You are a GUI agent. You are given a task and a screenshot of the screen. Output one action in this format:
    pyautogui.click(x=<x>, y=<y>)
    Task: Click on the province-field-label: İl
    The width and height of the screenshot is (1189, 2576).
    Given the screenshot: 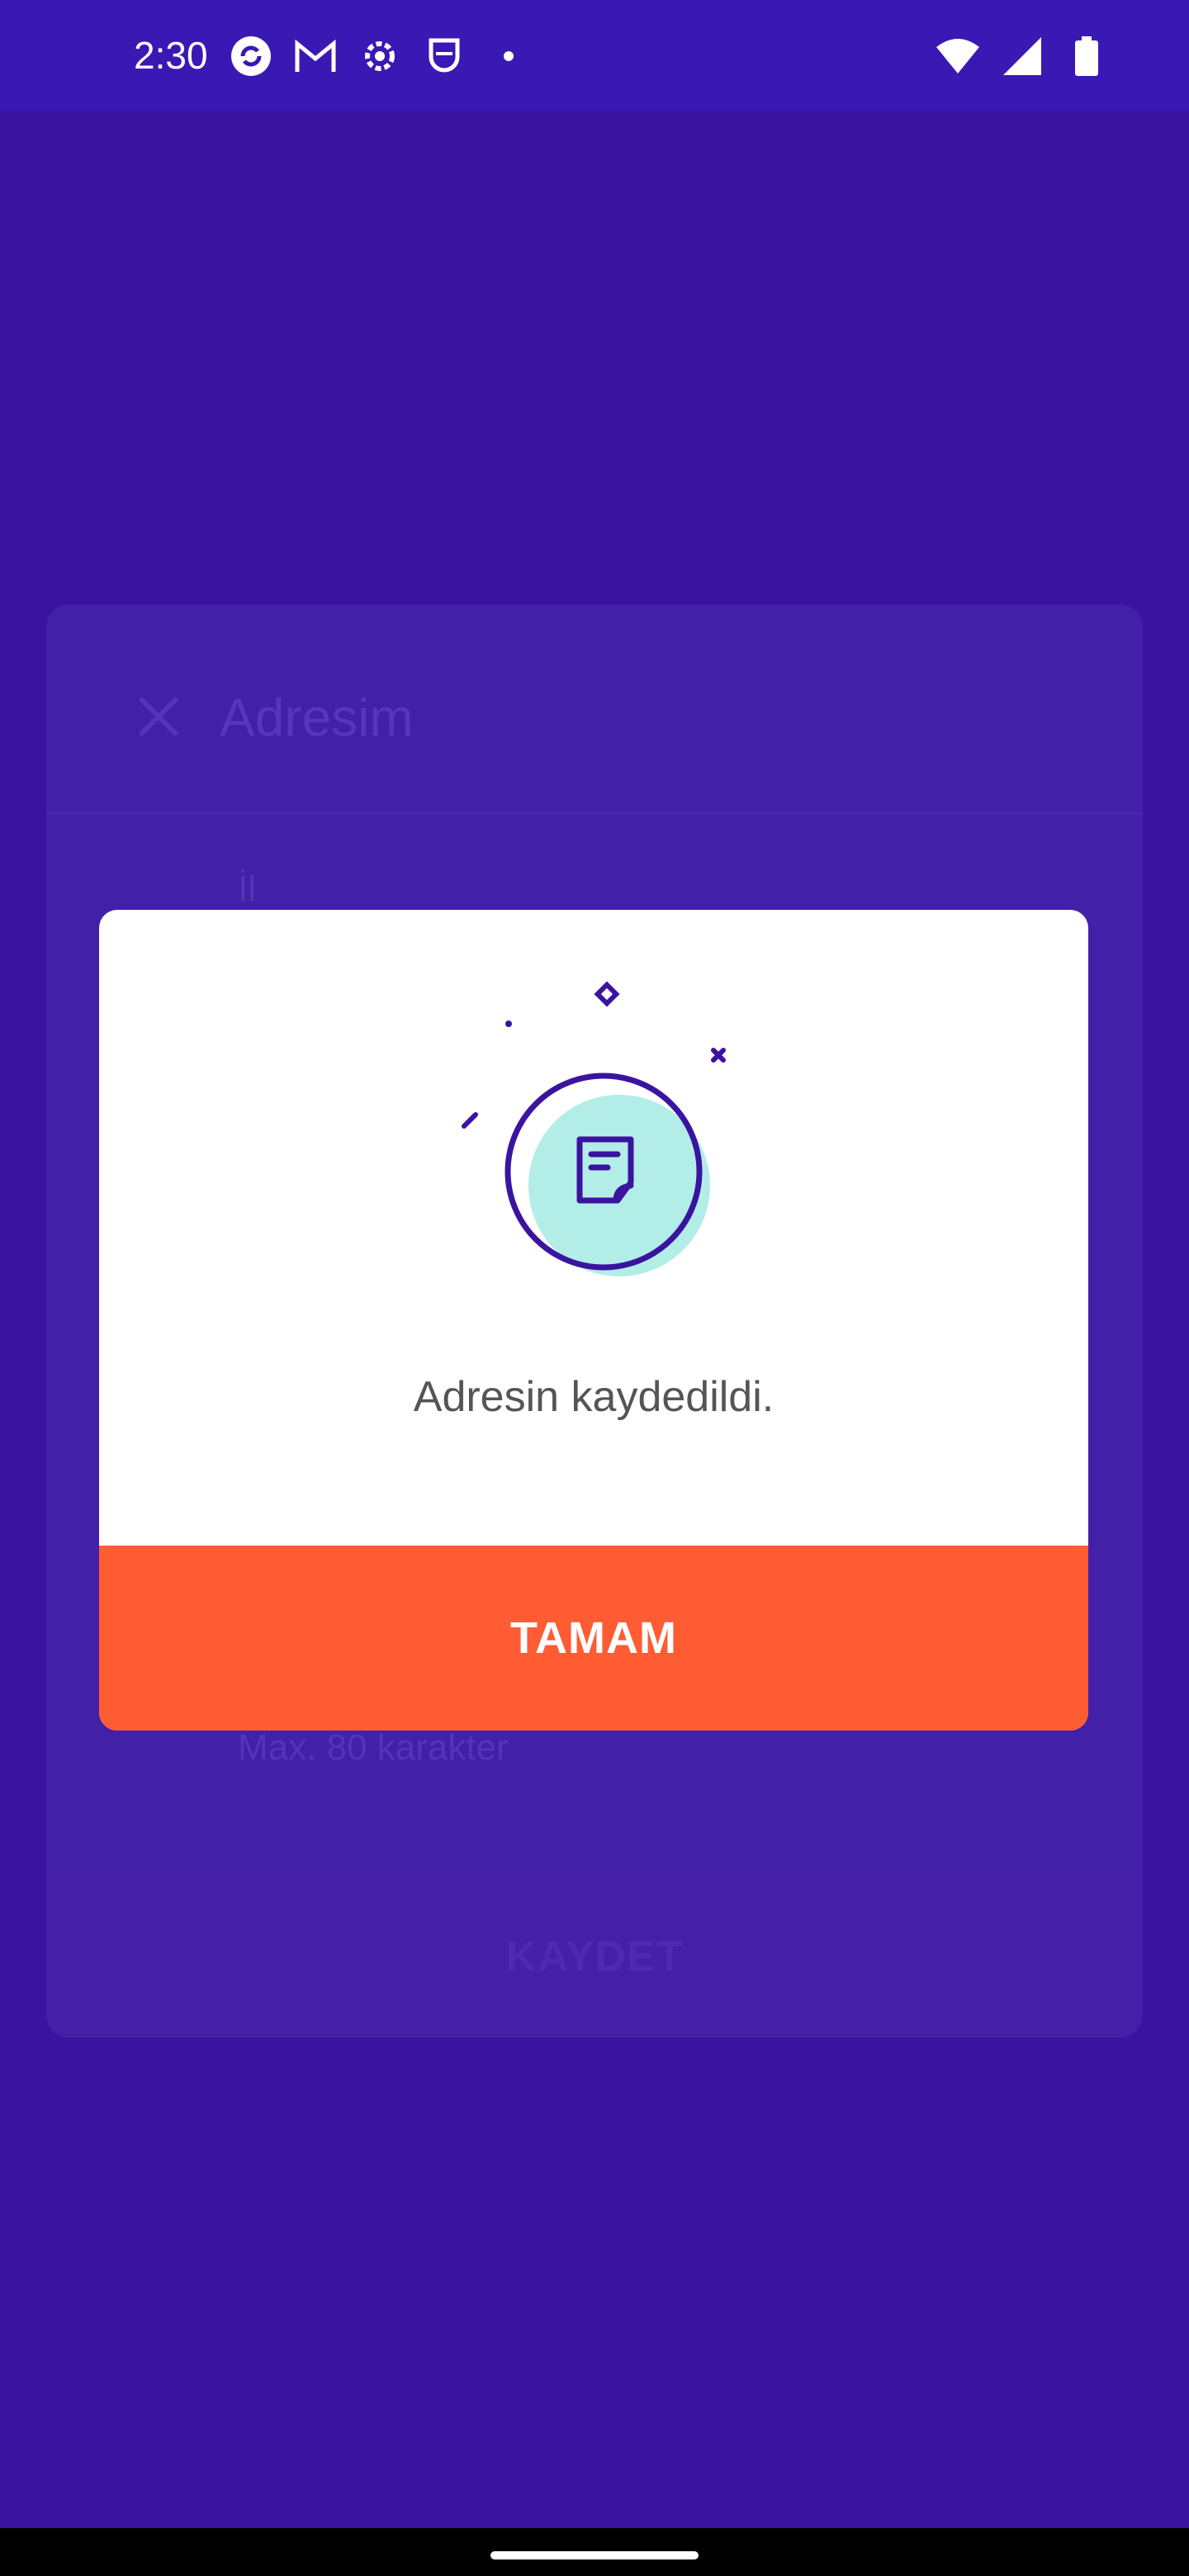 What is the action you would take?
    pyautogui.click(x=247, y=889)
    